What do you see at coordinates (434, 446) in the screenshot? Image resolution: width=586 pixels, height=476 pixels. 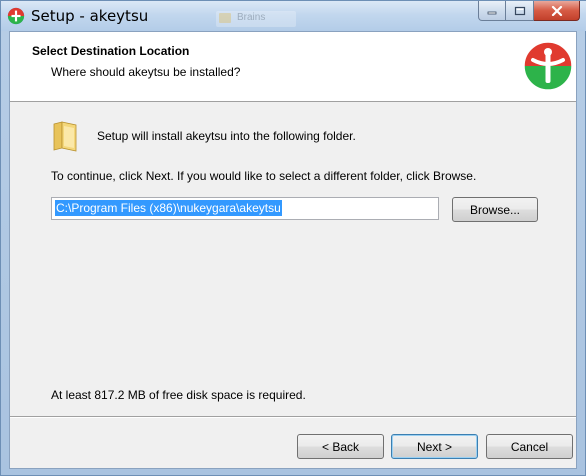 I see `next-button: Next >` at bounding box center [434, 446].